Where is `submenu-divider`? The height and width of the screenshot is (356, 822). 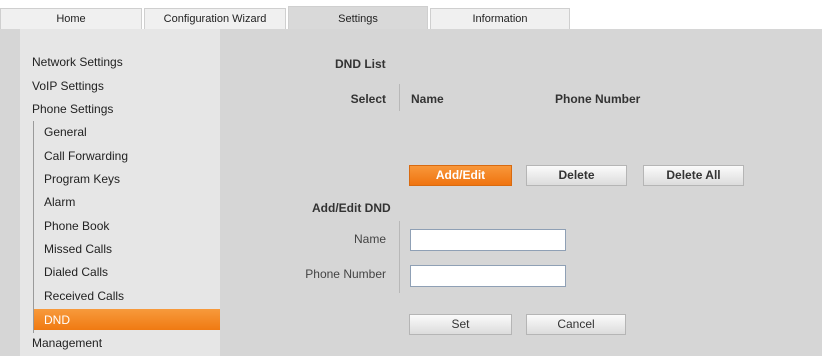 submenu-divider is located at coordinates (33, 227).